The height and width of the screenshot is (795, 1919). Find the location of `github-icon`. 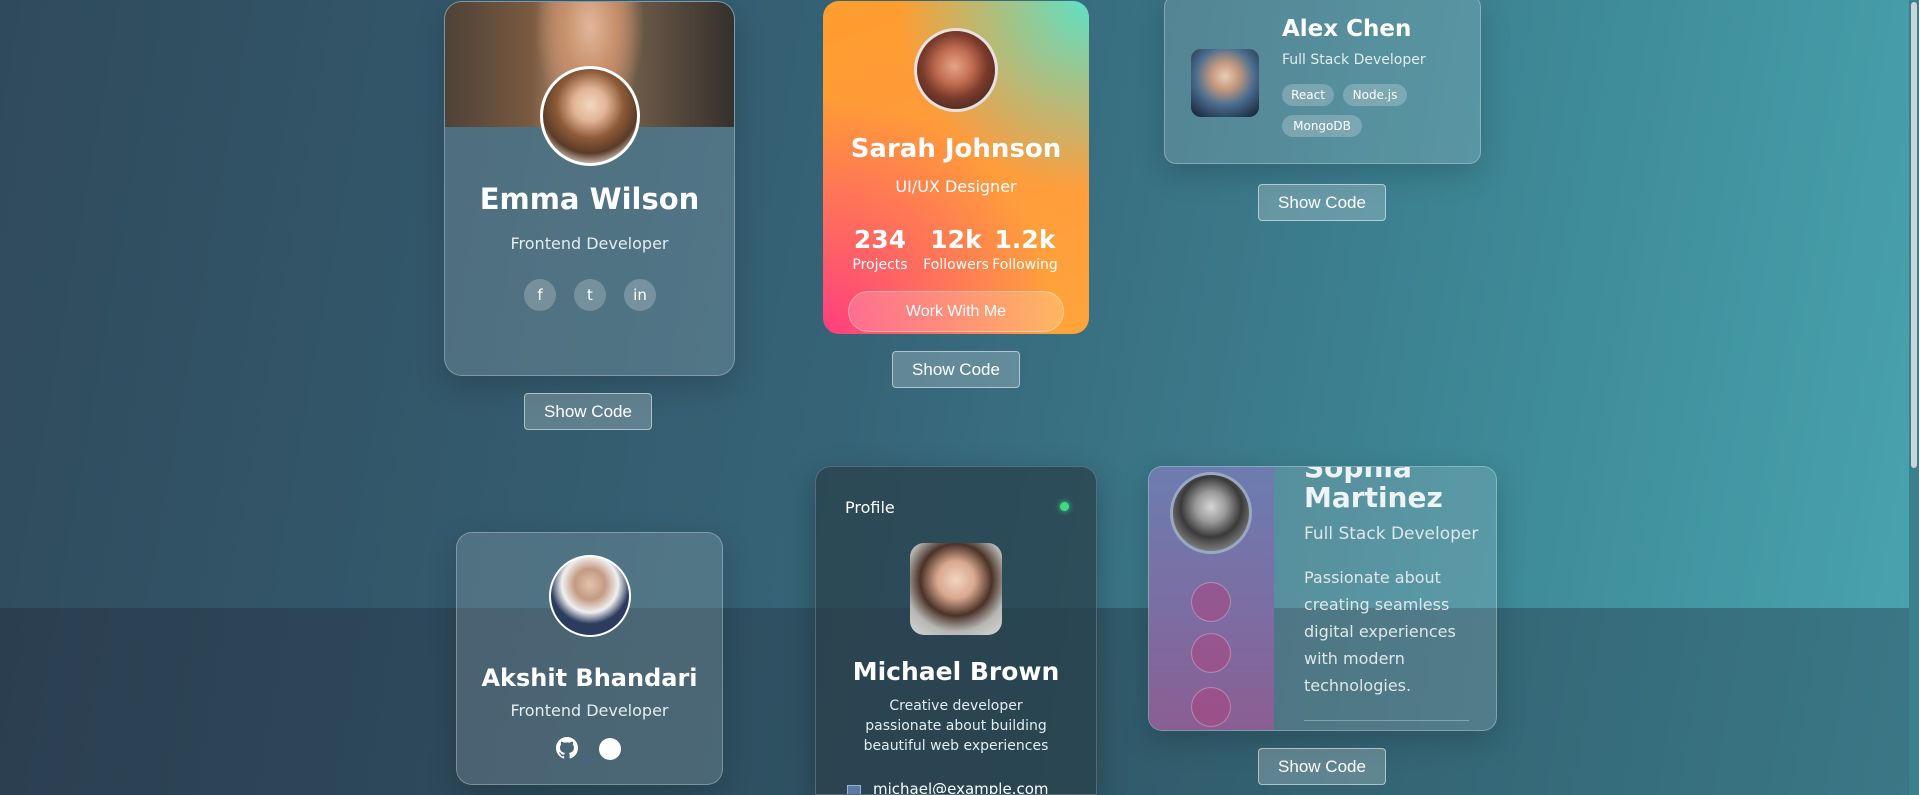

github-icon is located at coordinates (567, 748).